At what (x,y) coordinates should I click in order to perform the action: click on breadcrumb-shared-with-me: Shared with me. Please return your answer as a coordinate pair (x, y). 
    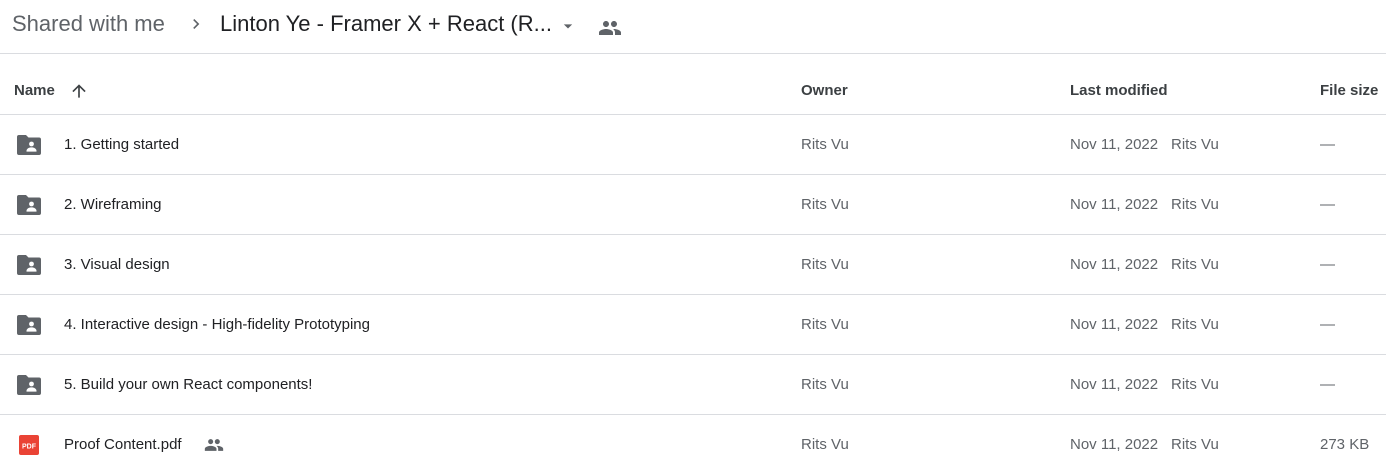
    Looking at the image, I should click on (88, 24).